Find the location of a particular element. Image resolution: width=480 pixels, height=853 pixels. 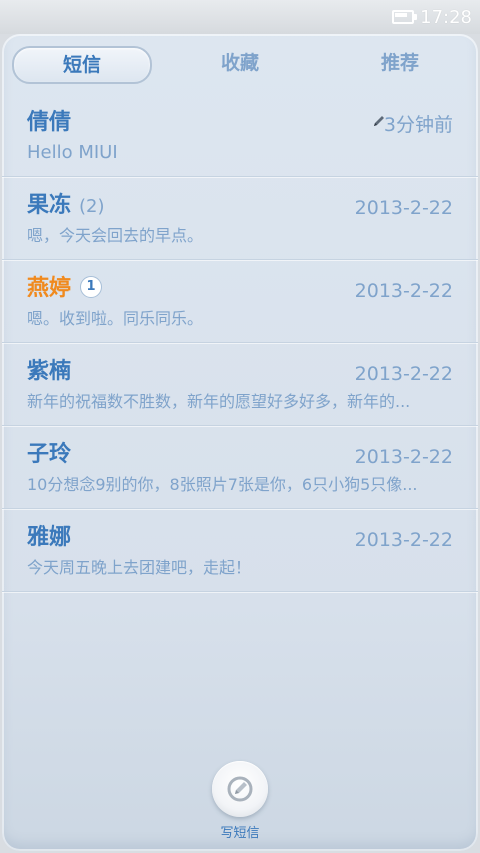

message-preview: 今天周五晚上去团建吧，走起！ is located at coordinates (139, 567).